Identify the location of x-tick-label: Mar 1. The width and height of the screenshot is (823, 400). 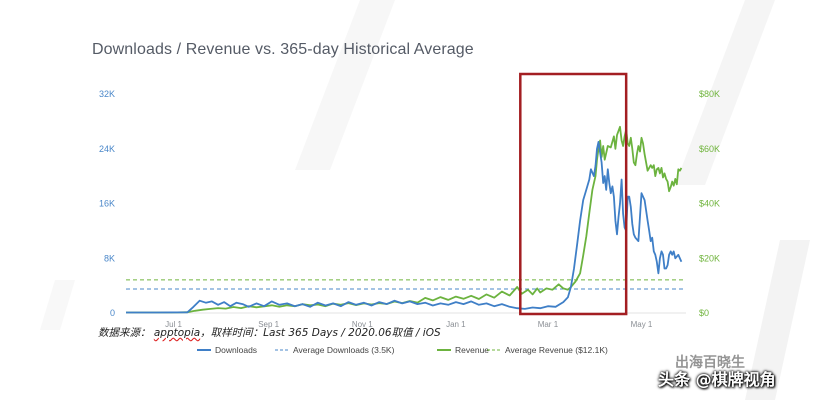
(548, 324).